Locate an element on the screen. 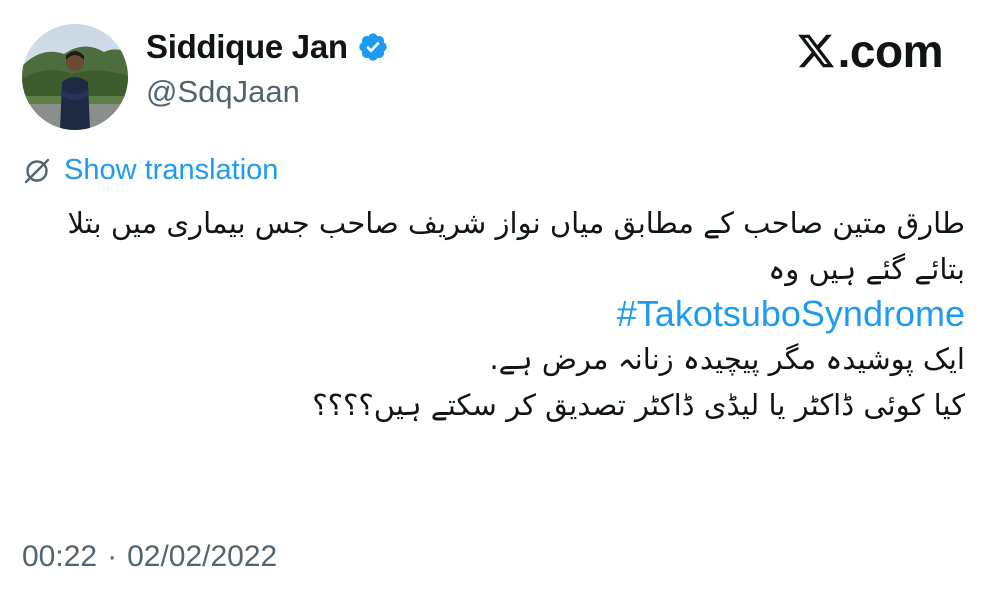 This screenshot has width=987, height=608. author-handle: @SdqJaan is located at coordinates (223, 92).